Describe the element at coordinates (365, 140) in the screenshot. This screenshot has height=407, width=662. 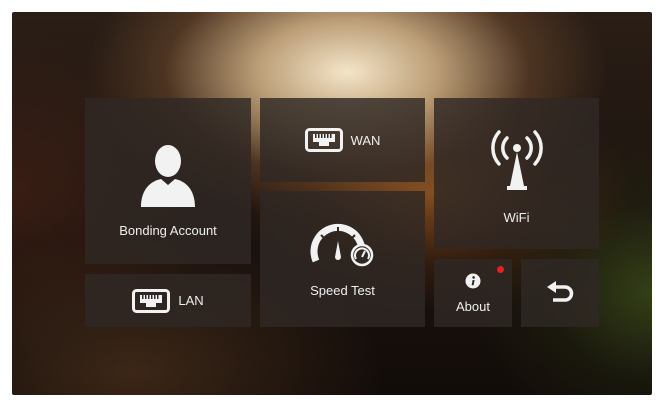
I see `wan-label: WAN` at that location.